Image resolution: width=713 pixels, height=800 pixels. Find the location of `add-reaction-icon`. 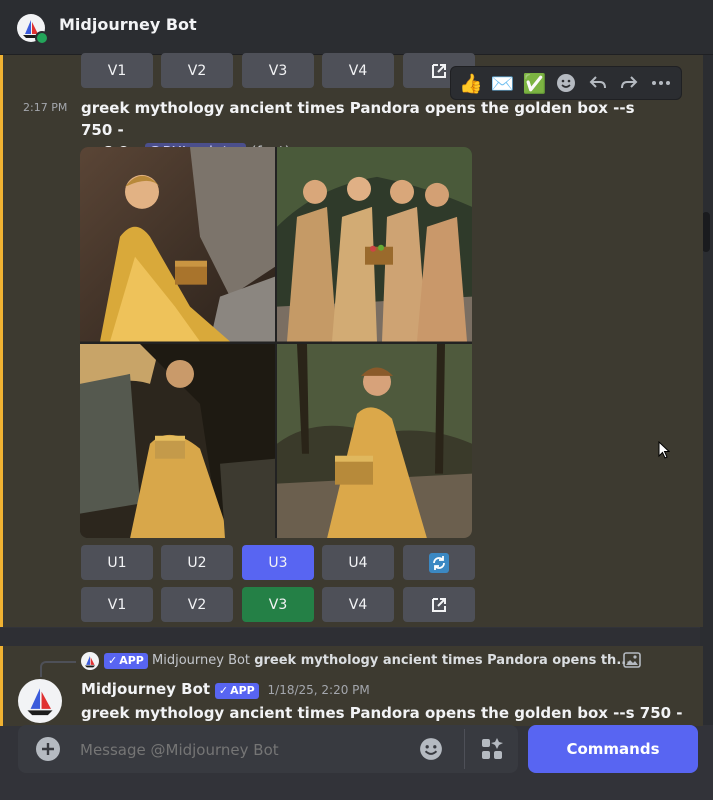

add-reaction-icon is located at coordinates (566, 83).